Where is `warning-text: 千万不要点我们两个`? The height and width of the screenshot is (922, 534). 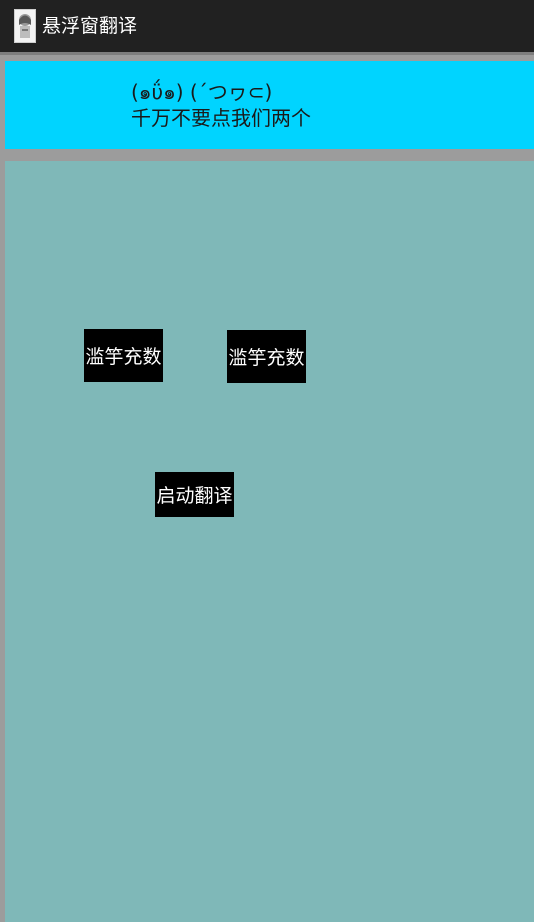 warning-text: 千万不要点我们两个 is located at coordinates (221, 118).